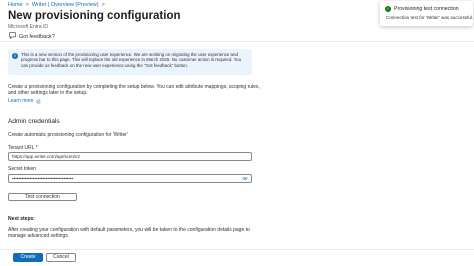 This screenshot has width=474, height=266. I want to click on feedback-icon, so click(12, 36).